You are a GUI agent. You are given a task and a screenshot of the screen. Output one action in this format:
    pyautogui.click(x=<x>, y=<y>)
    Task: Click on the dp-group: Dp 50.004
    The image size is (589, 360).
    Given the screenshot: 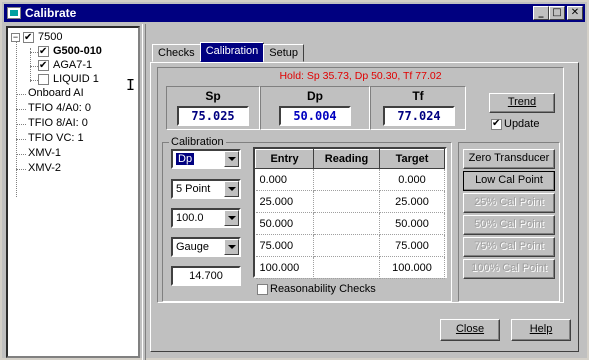 What is the action you would take?
    pyautogui.click(x=315, y=108)
    